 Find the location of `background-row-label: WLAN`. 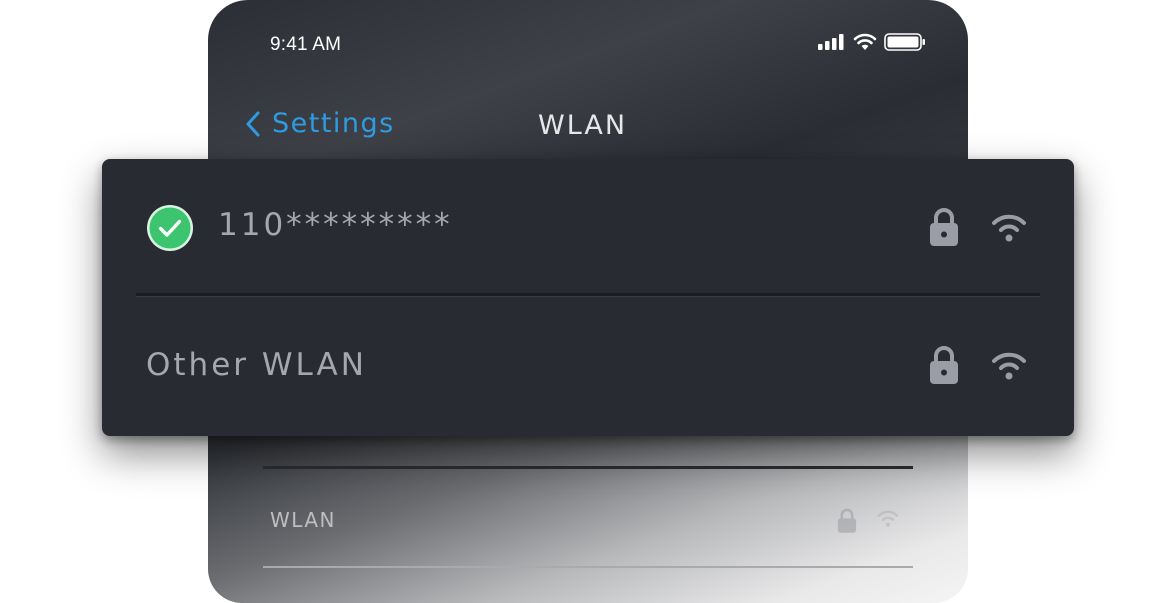

background-row-label: WLAN is located at coordinates (303, 520).